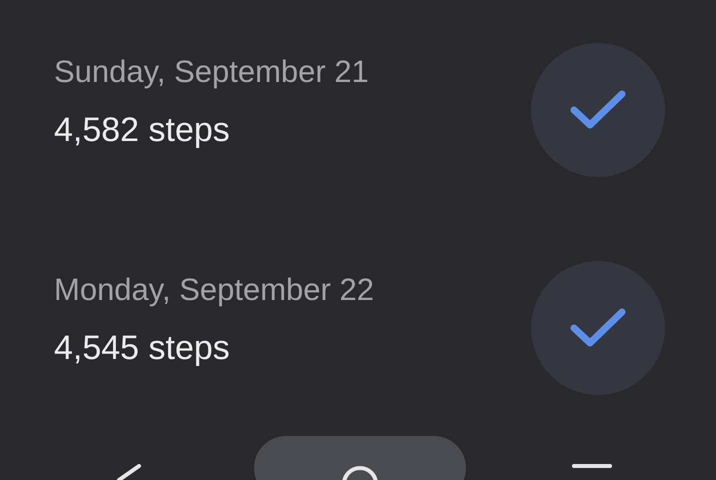  What do you see at coordinates (211, 72) in the screenshot?
I see `day-date: Sunday, September 21` at bounding box center [211, 72].